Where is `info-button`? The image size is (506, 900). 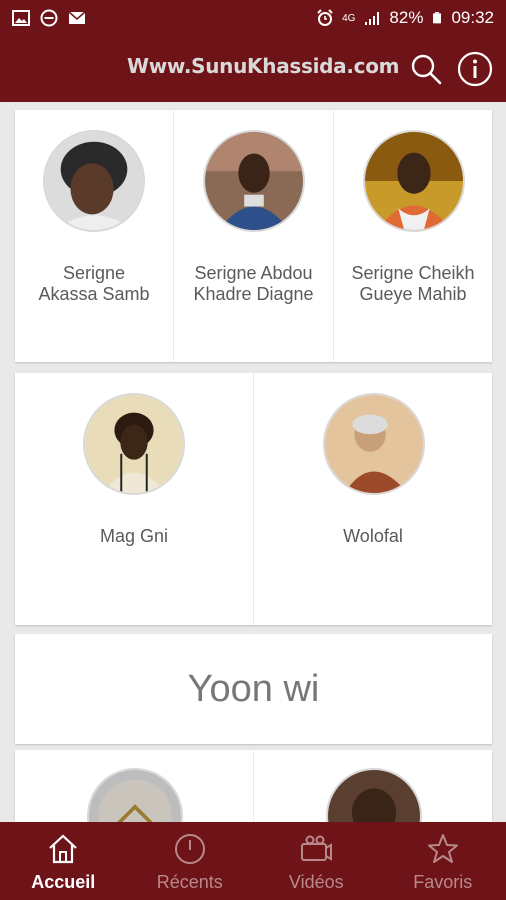
info-button is located at coordinates (475, 69).